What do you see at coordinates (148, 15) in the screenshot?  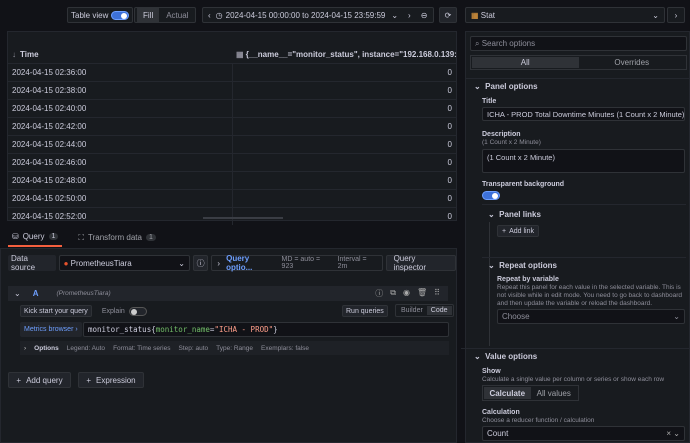 I see `fill-button: Fill` at bounding box center [148, 15].